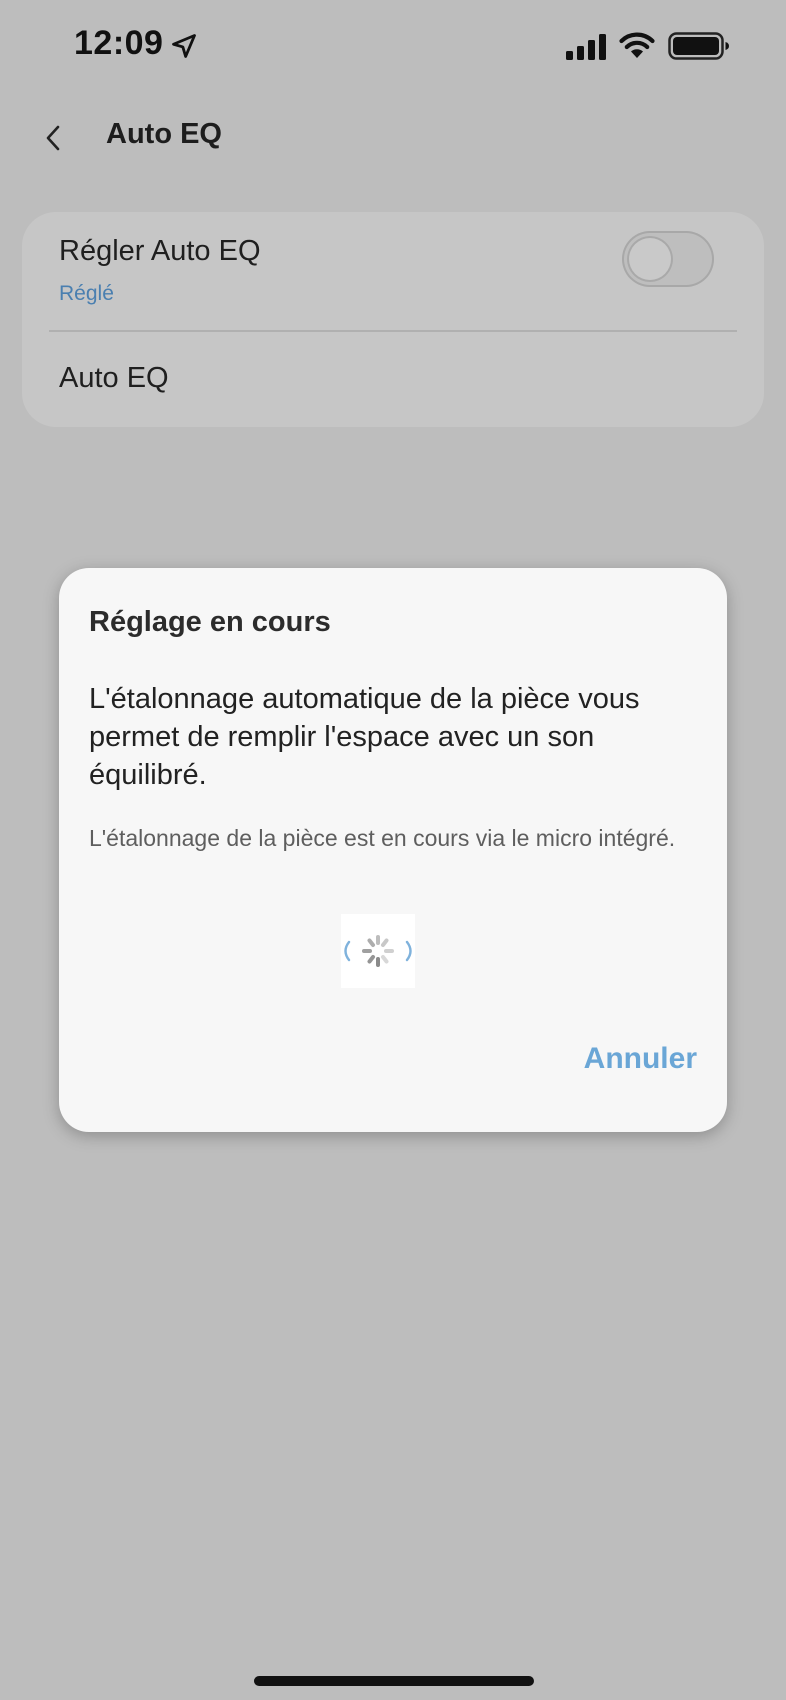  I want to click on calibrate-status-text: Réglé, so click(86, 293).